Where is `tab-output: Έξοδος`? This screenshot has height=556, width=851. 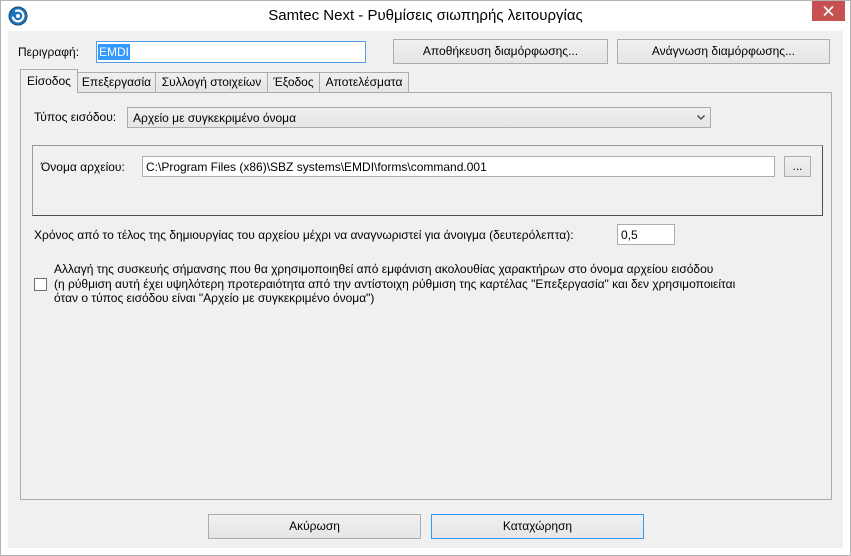 tab-output: Έξοδος is located at coordinates (293, 82).